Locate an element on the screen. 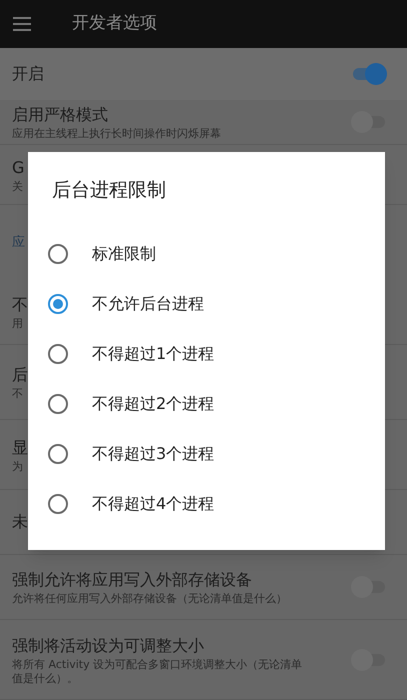  setting-title: 不 is located at coordinates (20, 305).